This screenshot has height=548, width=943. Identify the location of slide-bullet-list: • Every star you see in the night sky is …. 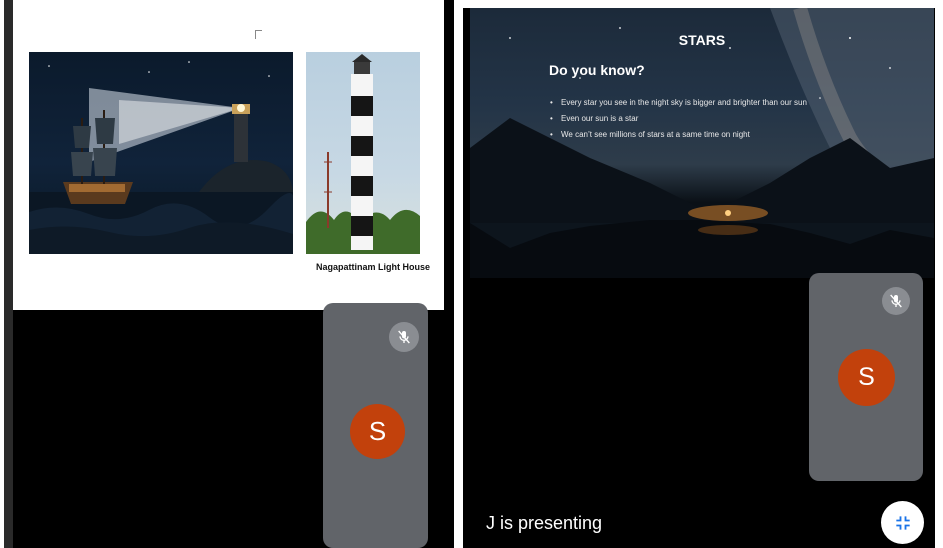
(678, 119).